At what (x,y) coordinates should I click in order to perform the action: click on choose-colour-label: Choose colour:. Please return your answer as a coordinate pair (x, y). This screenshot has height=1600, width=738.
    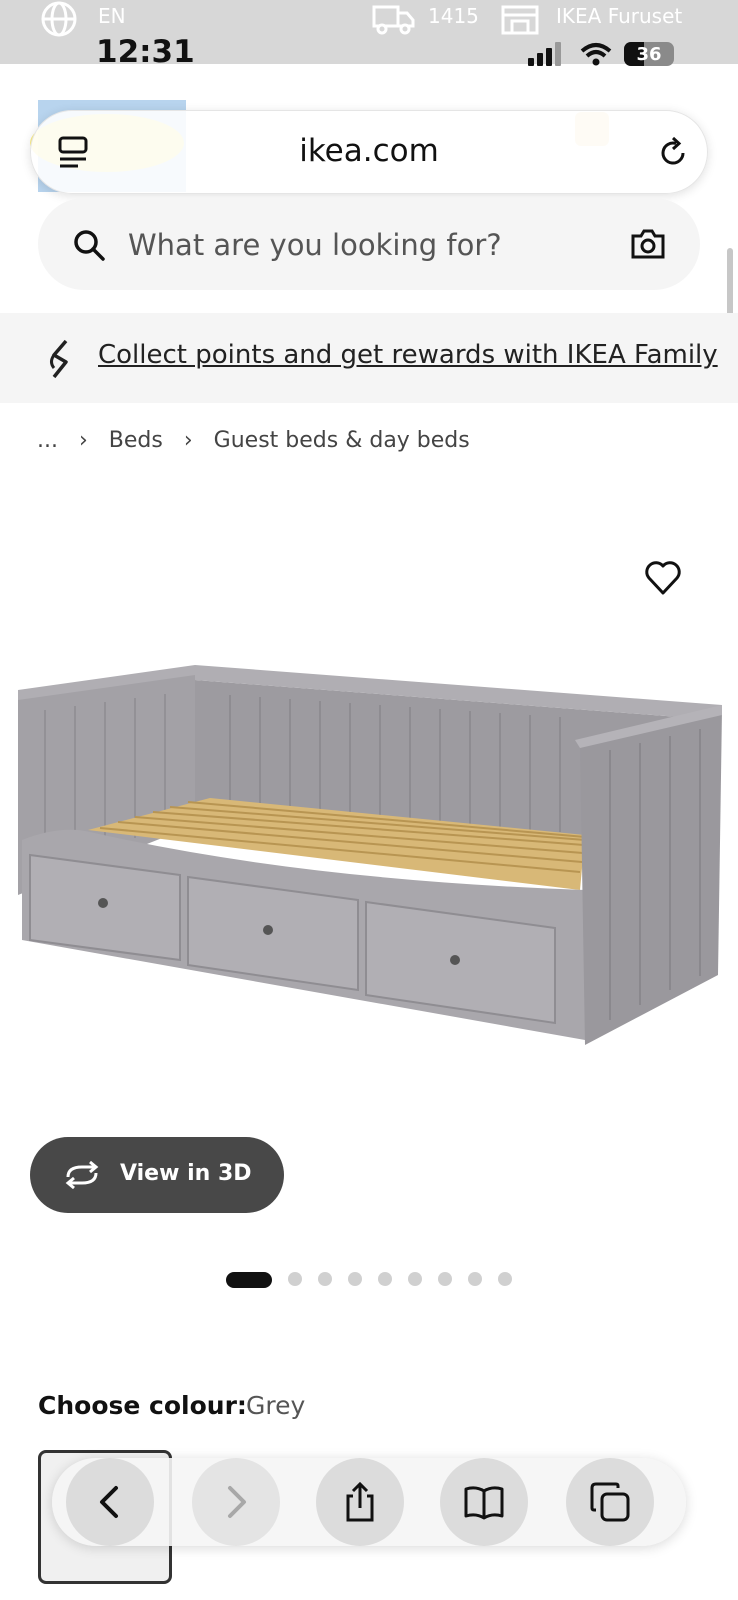
    Looking at the image, I should click on (142, 1405).